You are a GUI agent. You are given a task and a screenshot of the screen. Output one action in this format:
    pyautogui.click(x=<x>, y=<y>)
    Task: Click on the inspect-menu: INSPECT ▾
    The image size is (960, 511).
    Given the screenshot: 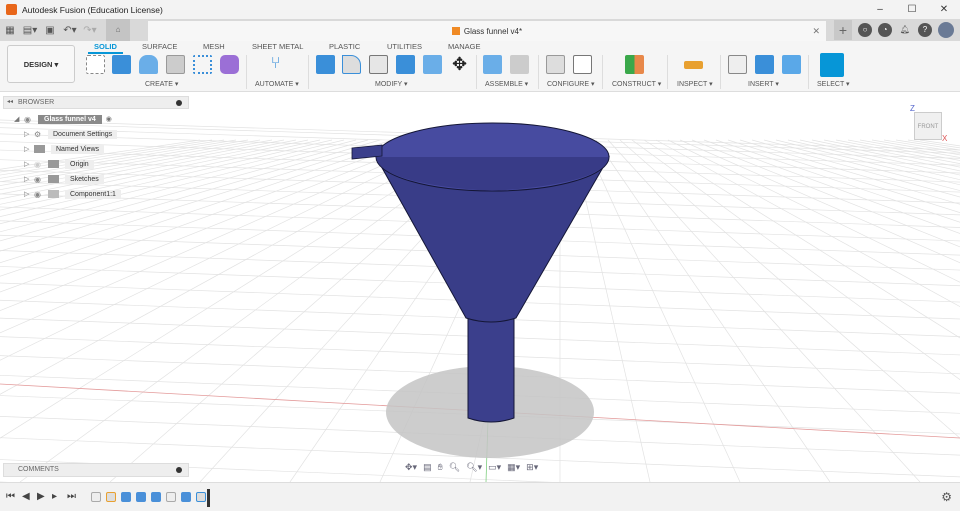 What is the action you would take?
    pyautogui.click(x=695, y=84)
    